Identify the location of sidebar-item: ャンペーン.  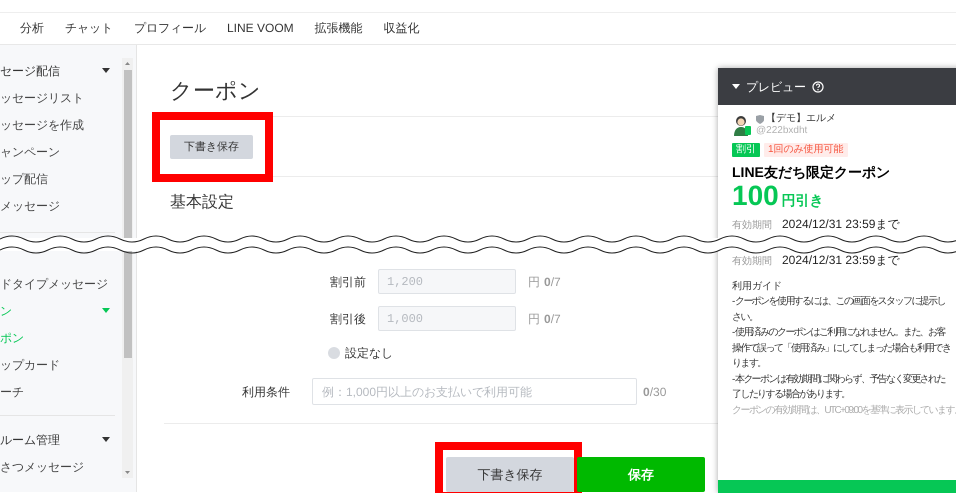
(60, 151).